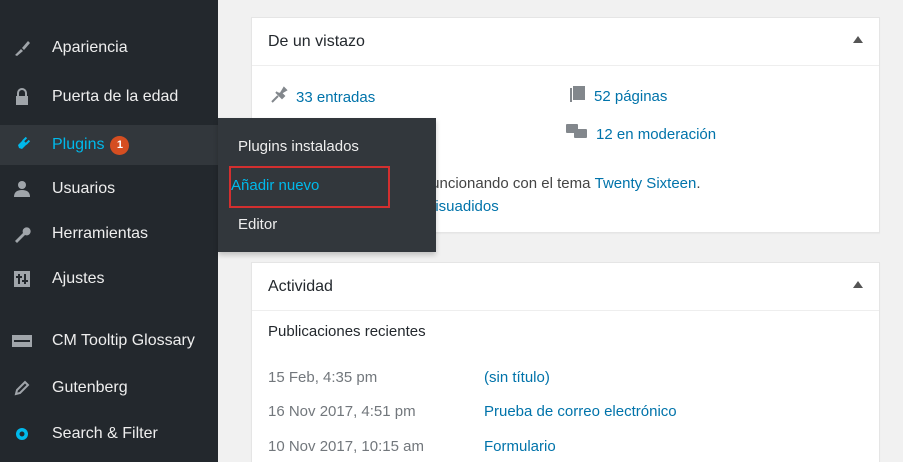 The height and width of the screenshot is (462, 903). I want to click on sidebar-item-gutenberg: Gutenberg, so click(109, 388).